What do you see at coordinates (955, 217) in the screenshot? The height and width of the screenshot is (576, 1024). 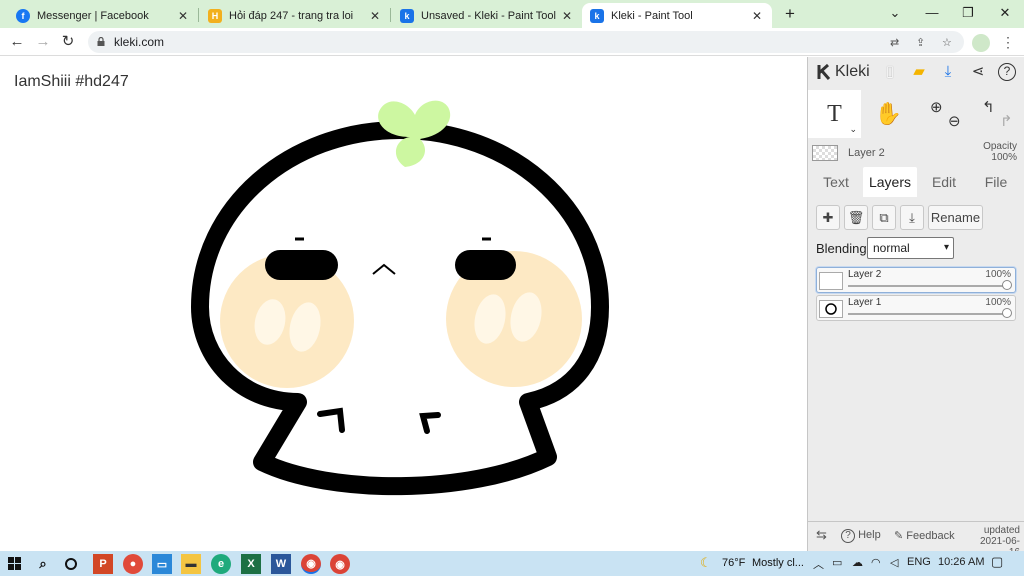 I see `rename-button: Rename` at bounding box center [955, 217].